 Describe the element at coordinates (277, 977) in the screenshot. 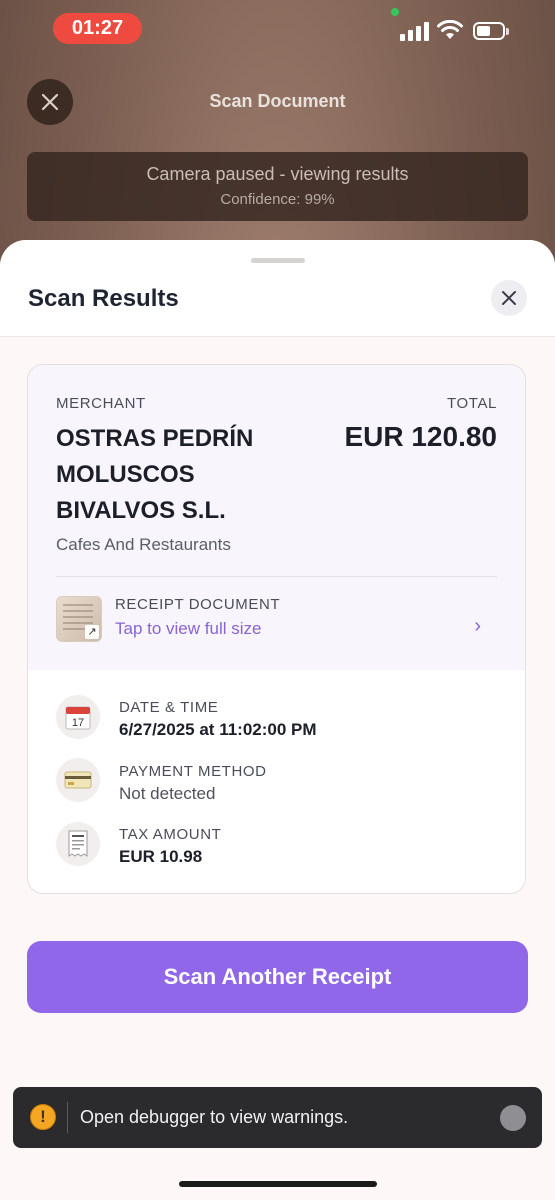

I see `scan-another-receipt-button: Scan Another Receipt` at that location.